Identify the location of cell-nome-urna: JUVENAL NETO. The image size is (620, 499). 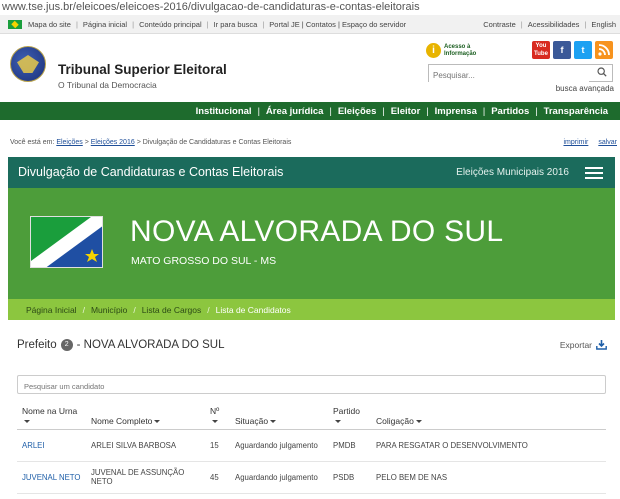
(51, 477).